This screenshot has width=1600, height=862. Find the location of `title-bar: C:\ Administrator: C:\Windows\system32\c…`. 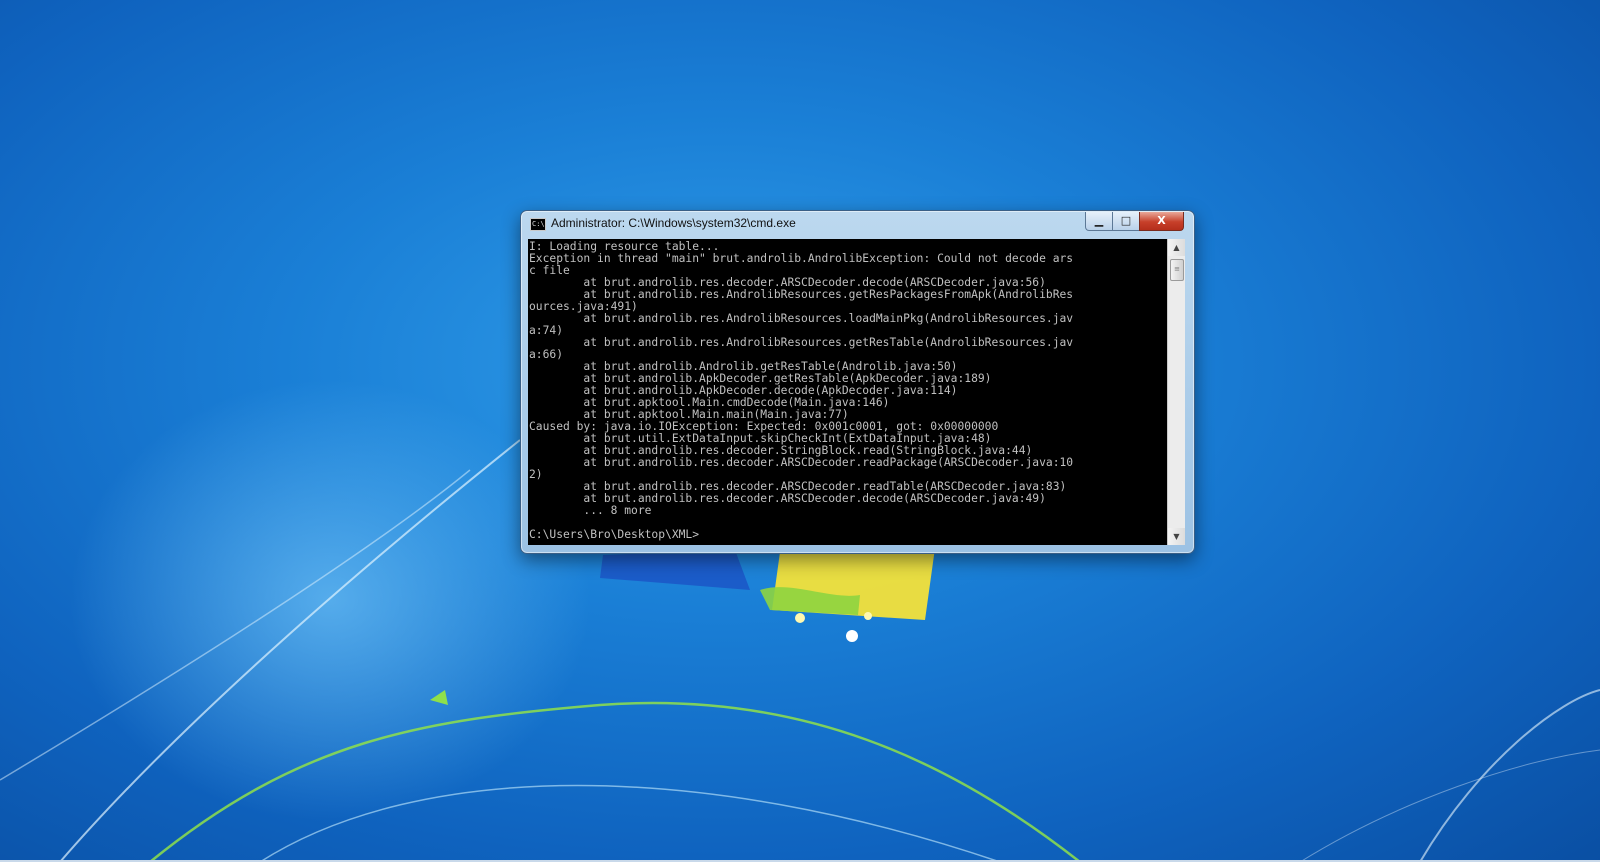

title-bar: C:\ Administrator: C:\Windows\system32\c… is located at coordinates (857, 224).